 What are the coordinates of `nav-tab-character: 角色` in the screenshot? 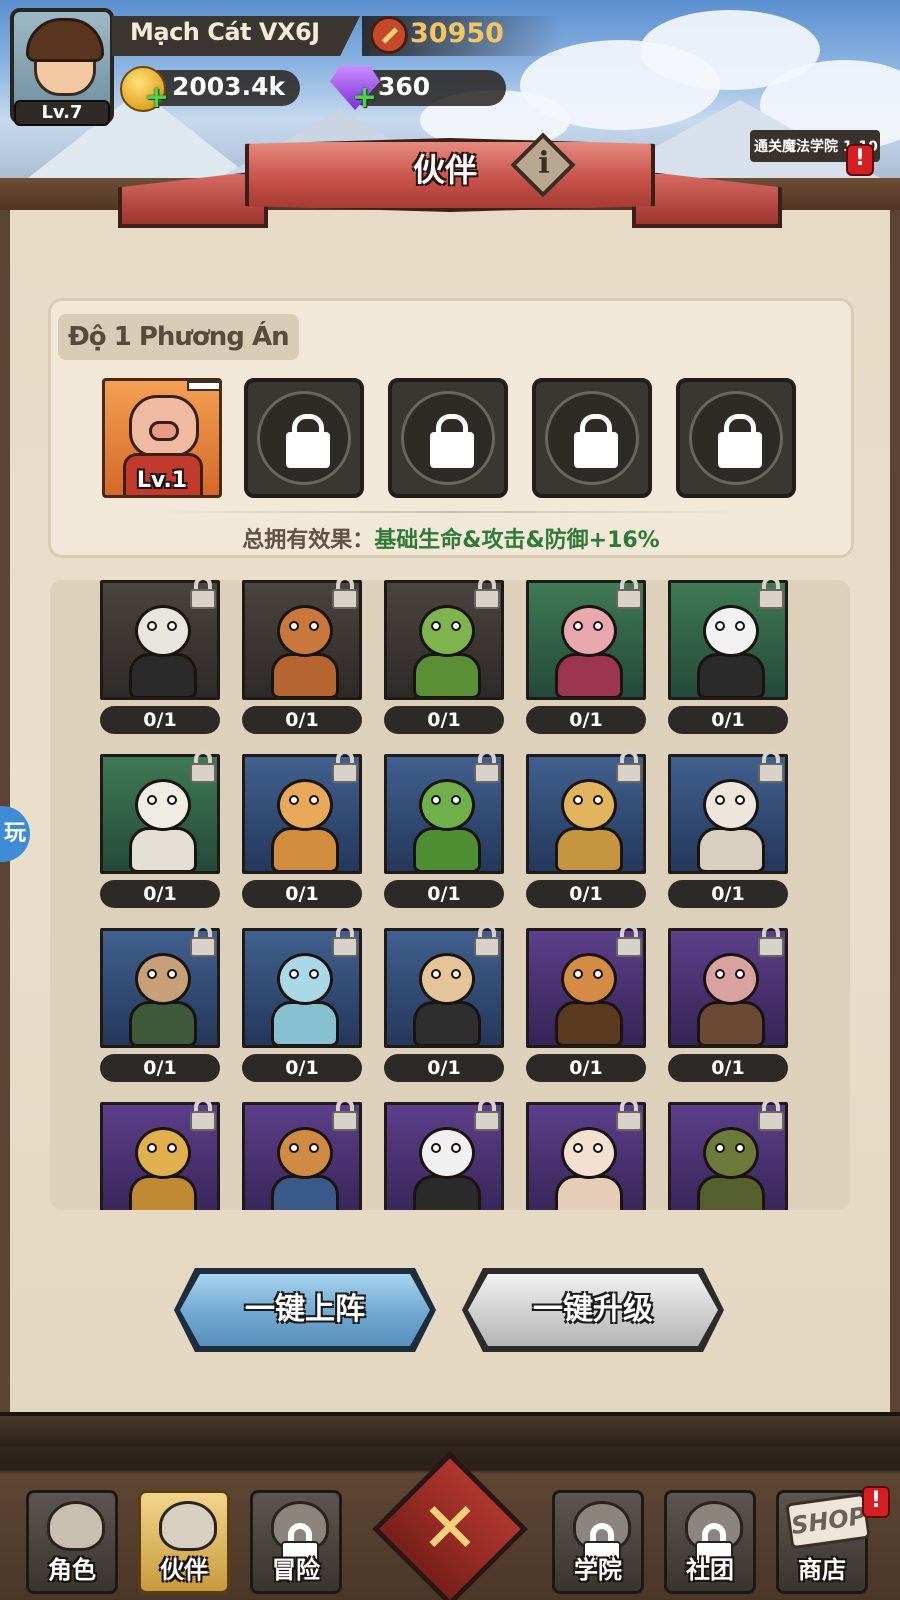 It's located at (72, 1542).